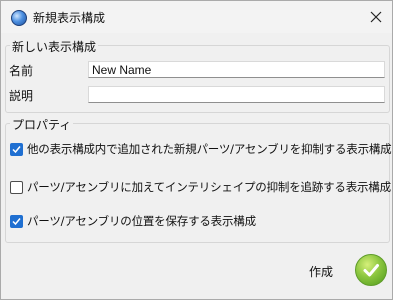 The height and width of the screenshot is (300, 393). What do you see at coordinates (16, 187) in the screenshot?
I see `checkbox-unchecked` at bounding box center [16, 187].